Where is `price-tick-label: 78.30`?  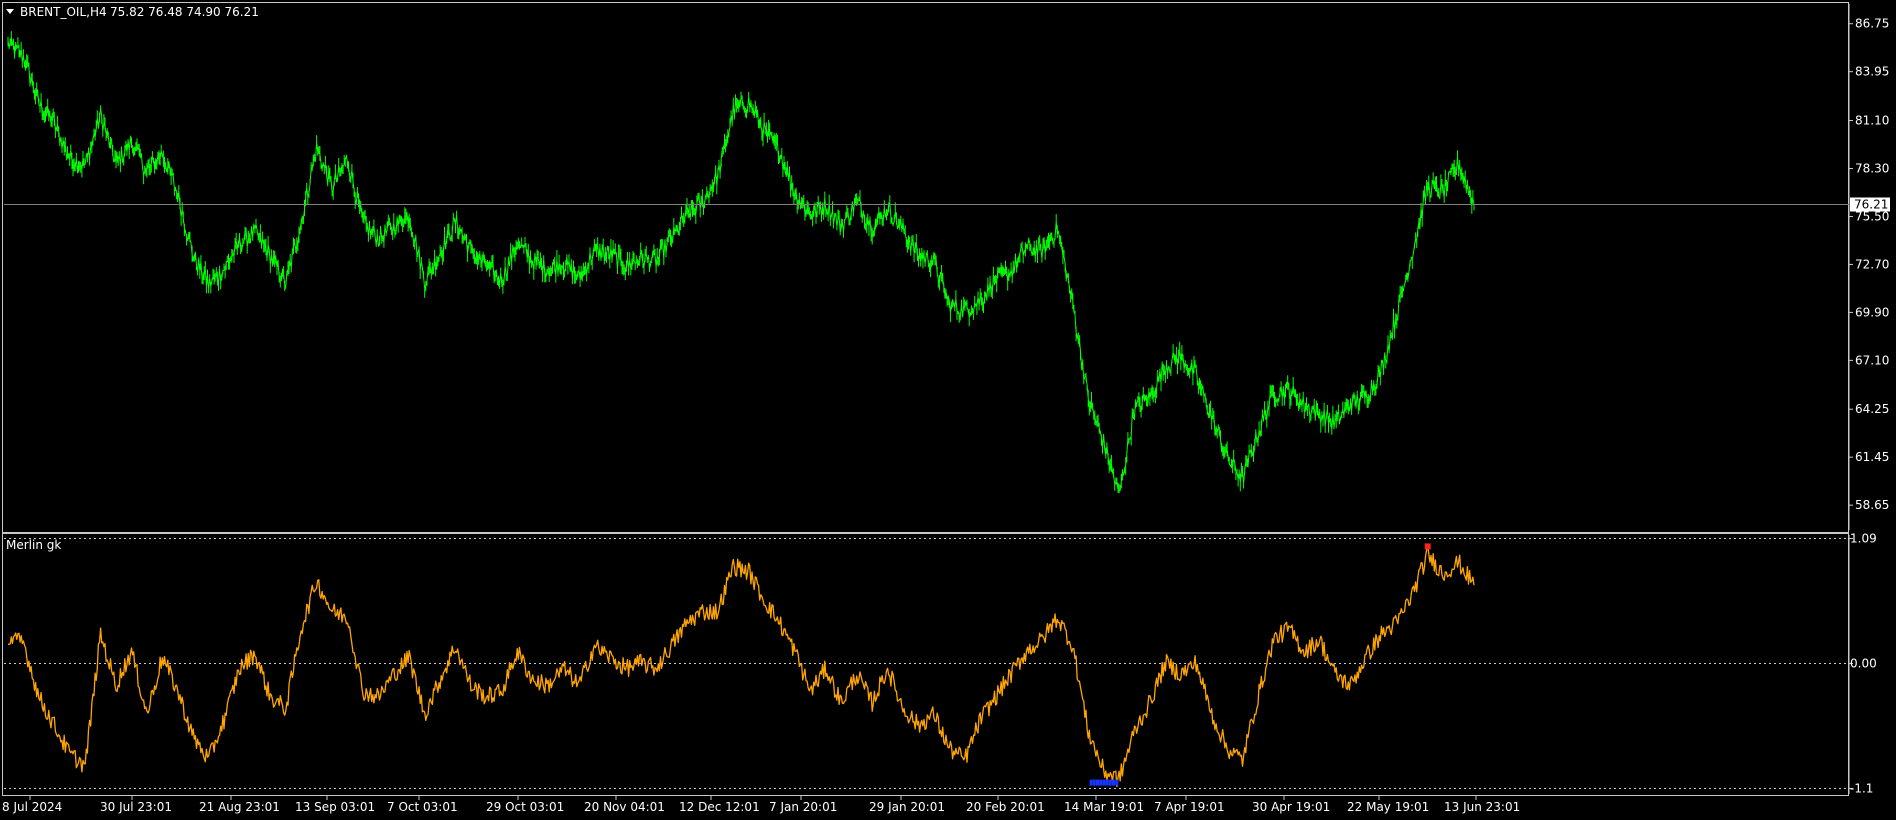 price-tick-label: 78.30 is located at coordinates (1872, 168).